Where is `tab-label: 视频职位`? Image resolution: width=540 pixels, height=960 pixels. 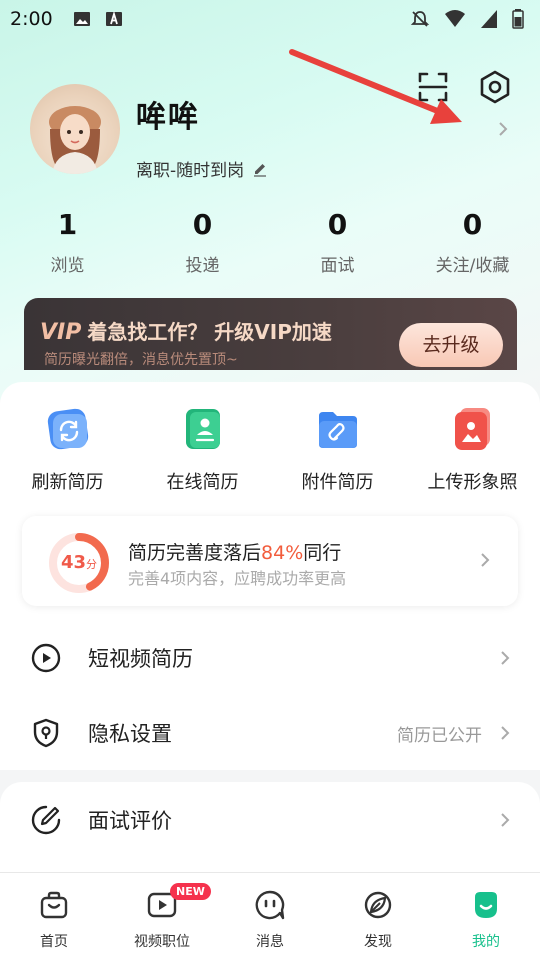
tab-label: 视频职位 is located at coordinates (162, 942).